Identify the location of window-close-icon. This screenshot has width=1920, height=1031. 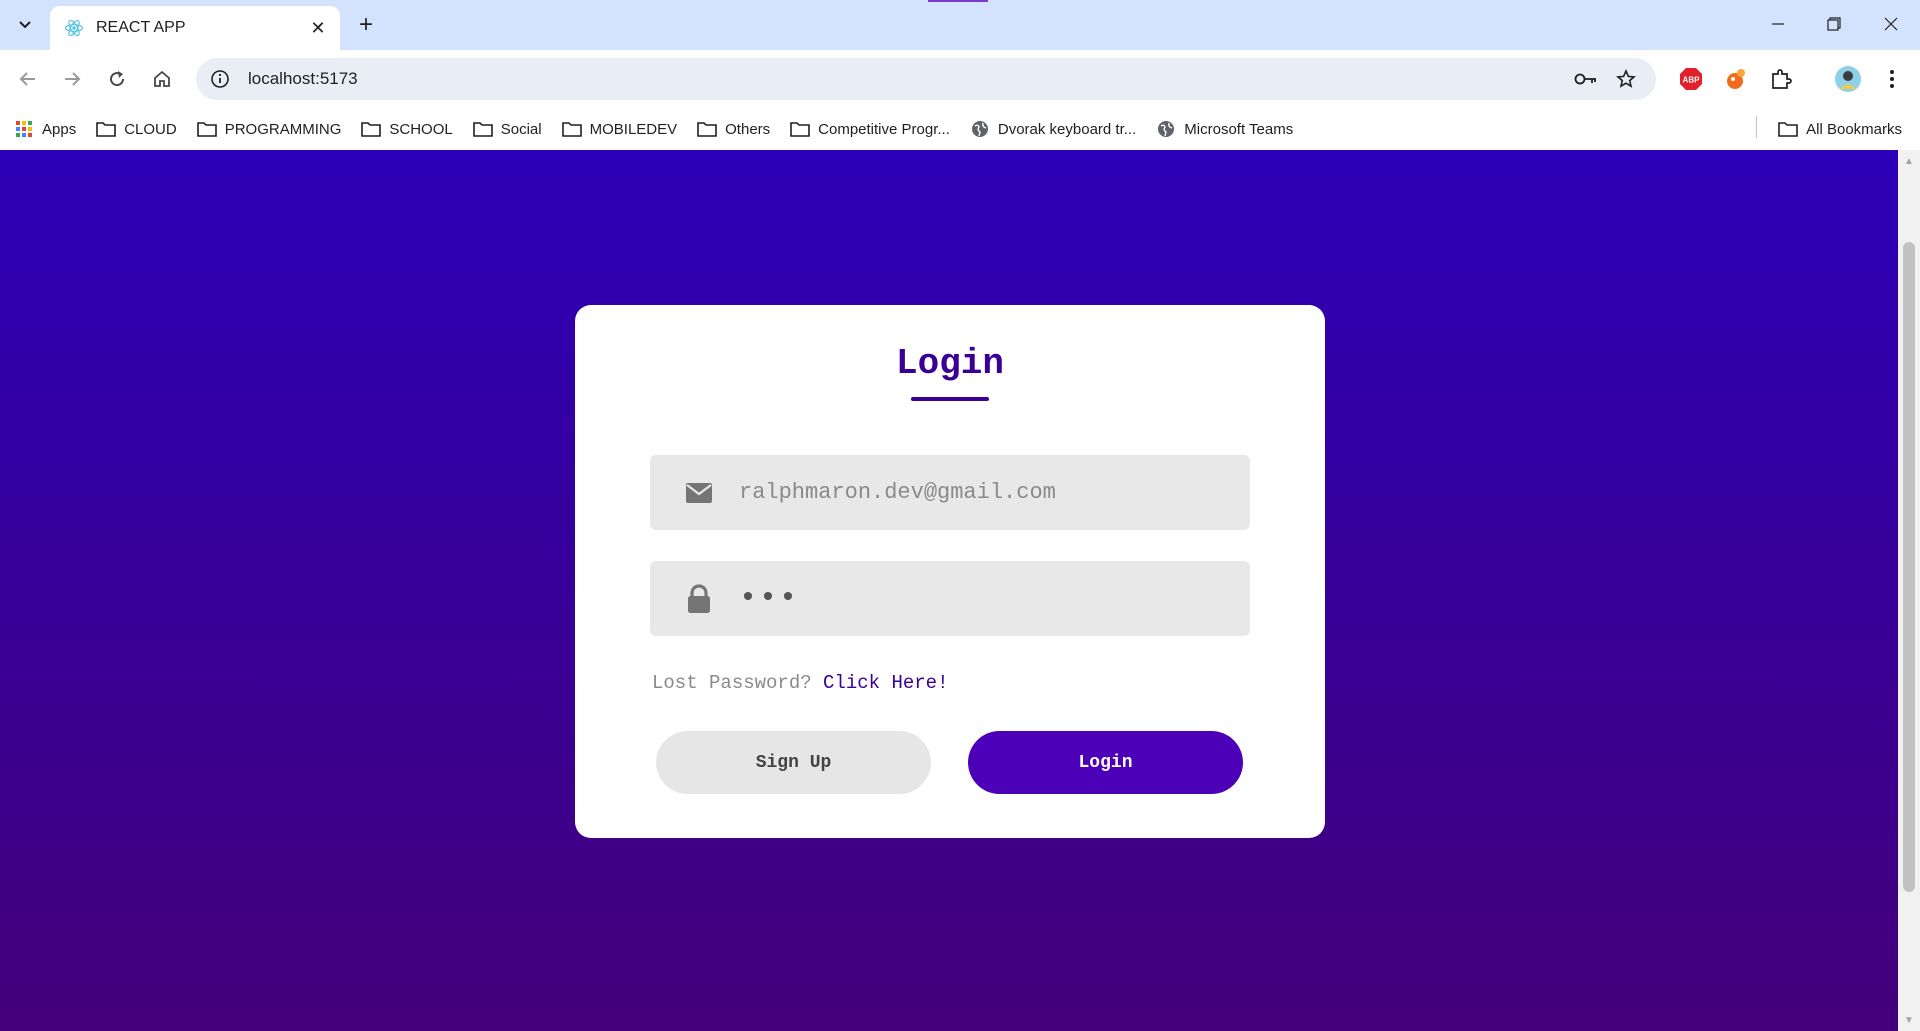
(1891, 24).